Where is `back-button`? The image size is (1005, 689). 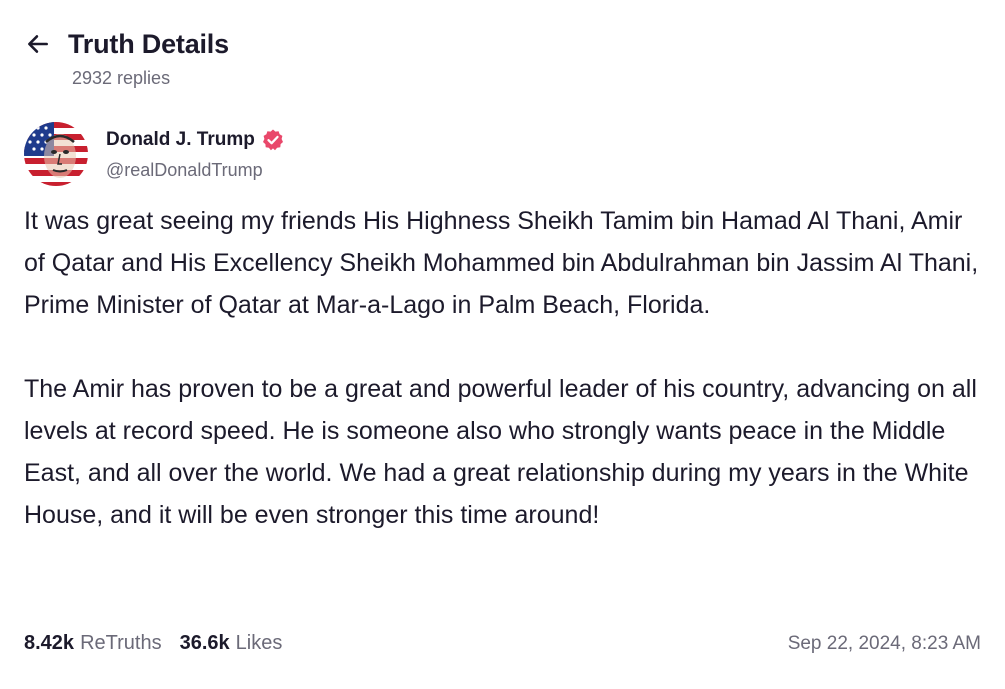 back-button is located at coordinates (38, 44).